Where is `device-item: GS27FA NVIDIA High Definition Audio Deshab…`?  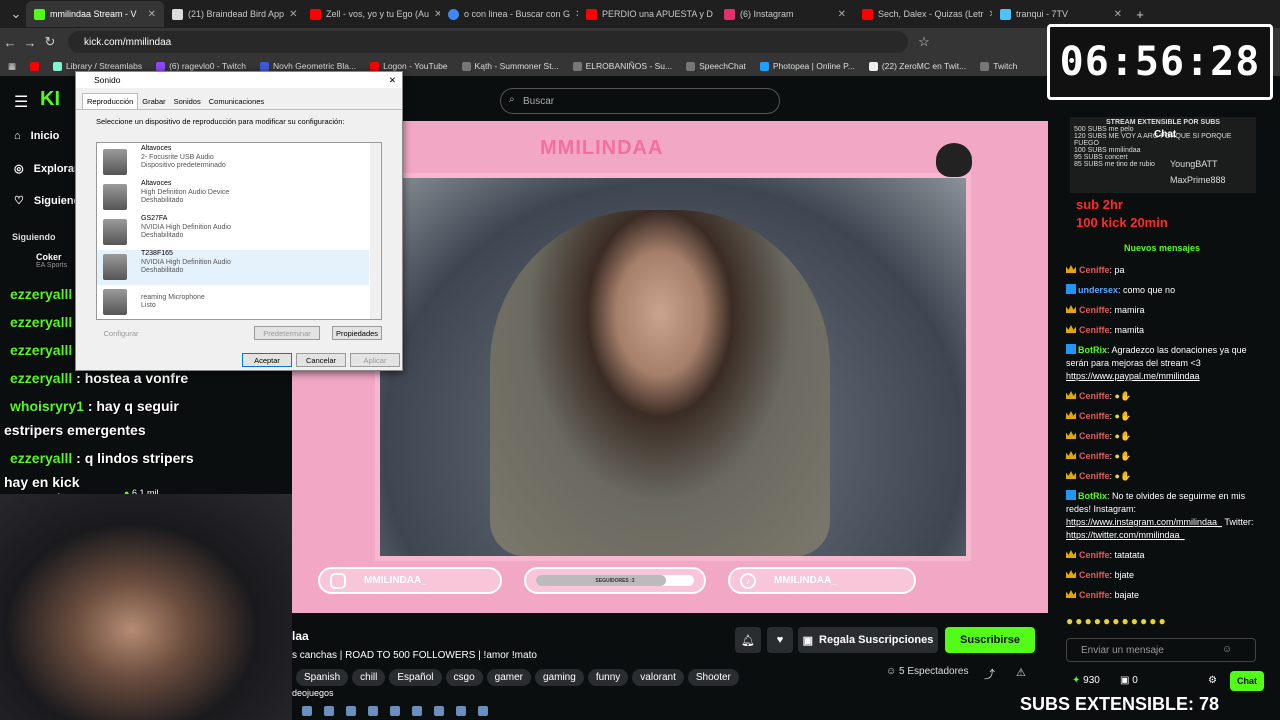
device-item: GS27FA NVIDIA High Definition Audio Deshab… is located at coordinates (233, 232).